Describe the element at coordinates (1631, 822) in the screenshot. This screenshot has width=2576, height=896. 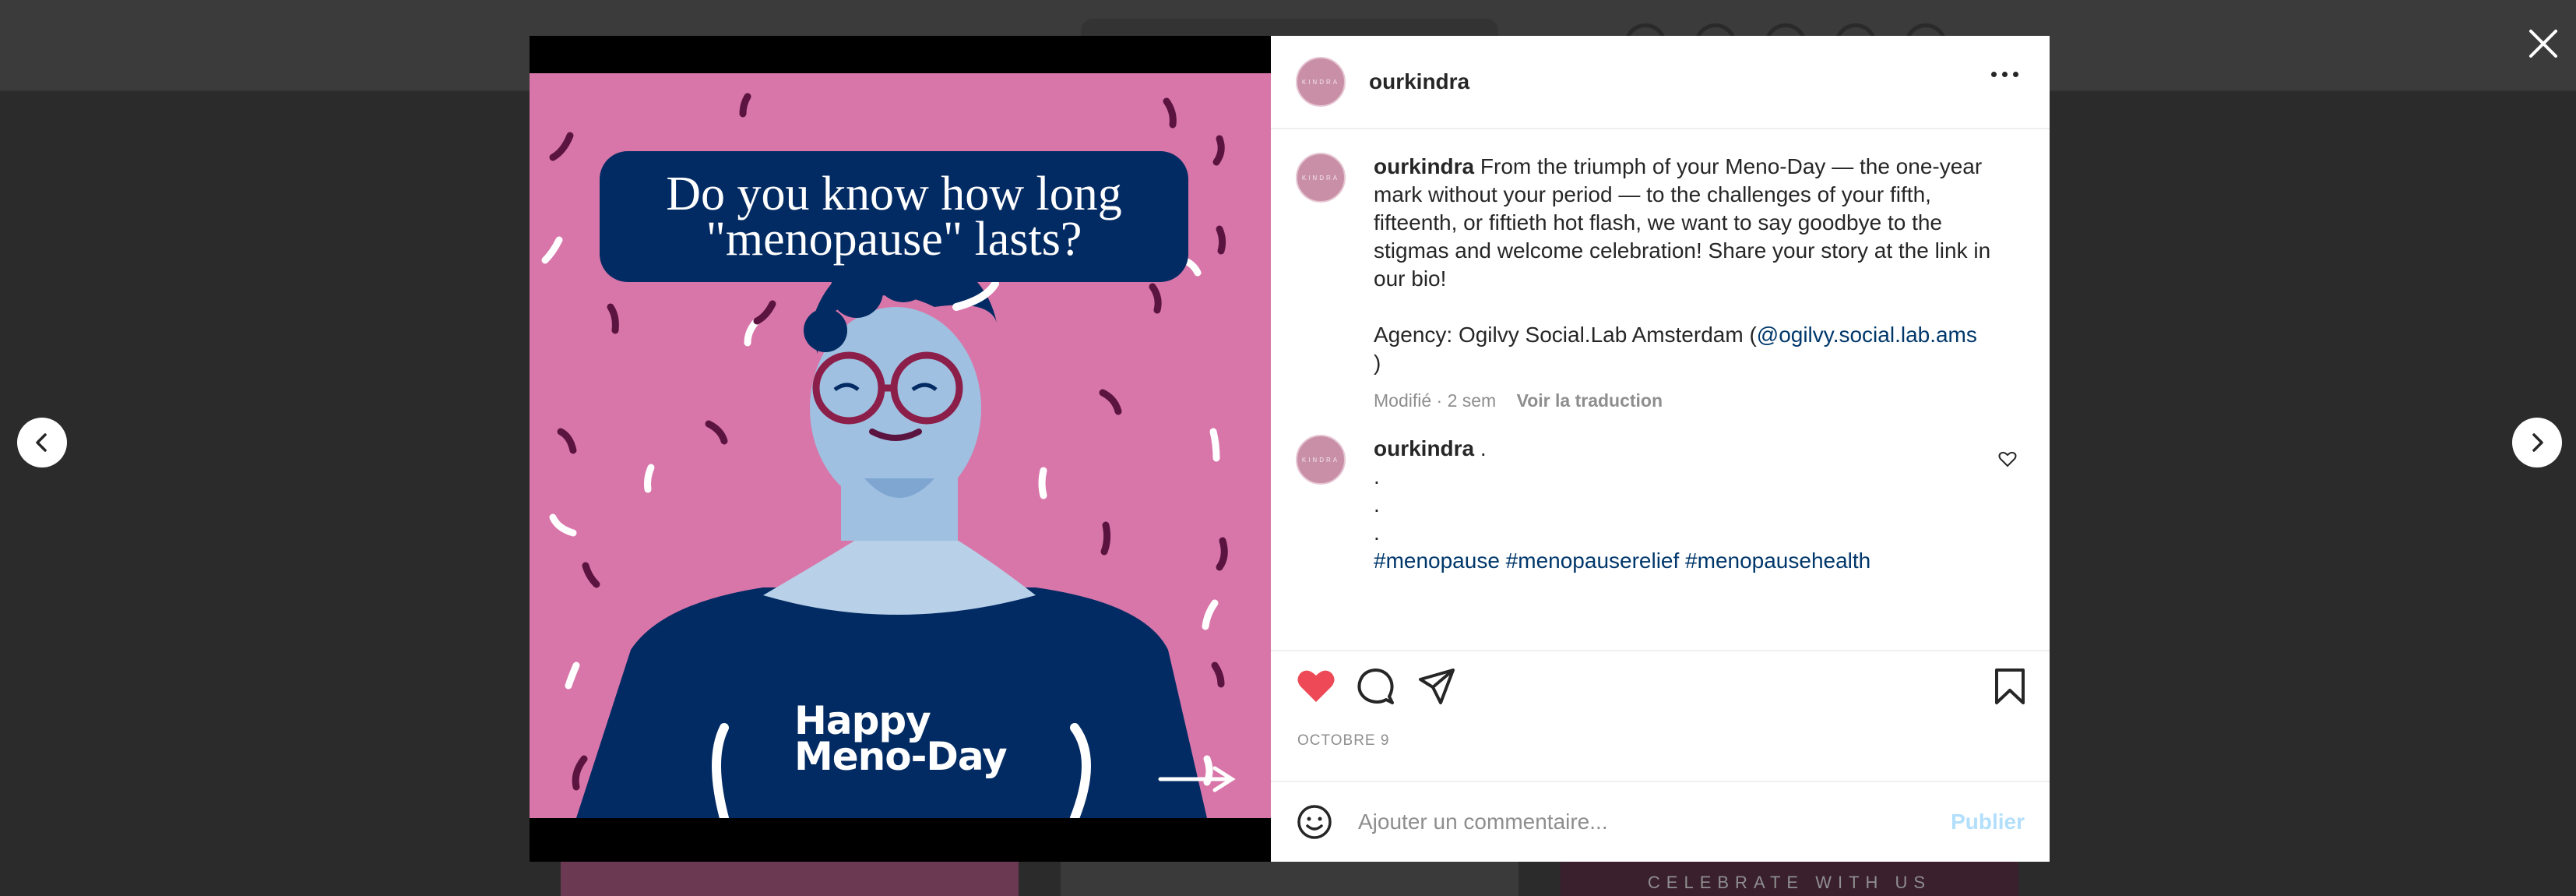
I see `comment-input` at that location.